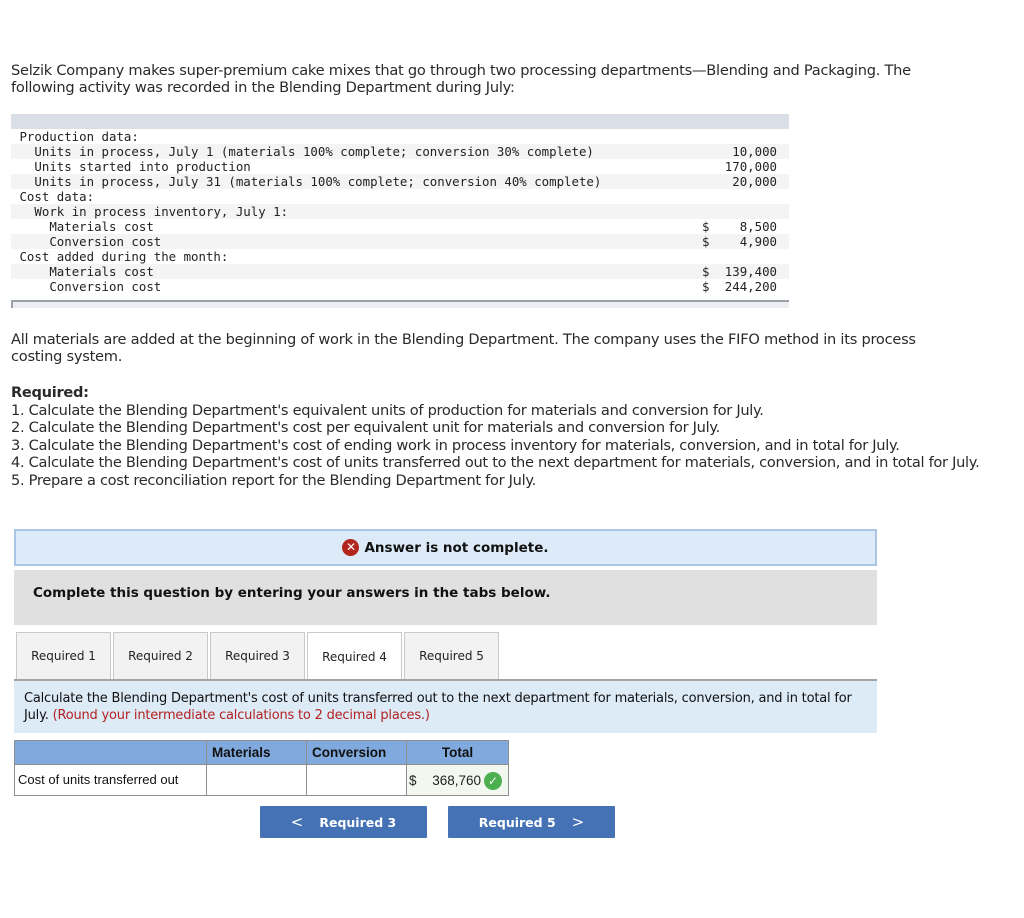 The height and width of the screenshot is (918, 1024). What do you see at coordinates (400, 226) in the screenshot?
I see `data-table-row: Materials cost $8,500` at bounding box center [400, 226].